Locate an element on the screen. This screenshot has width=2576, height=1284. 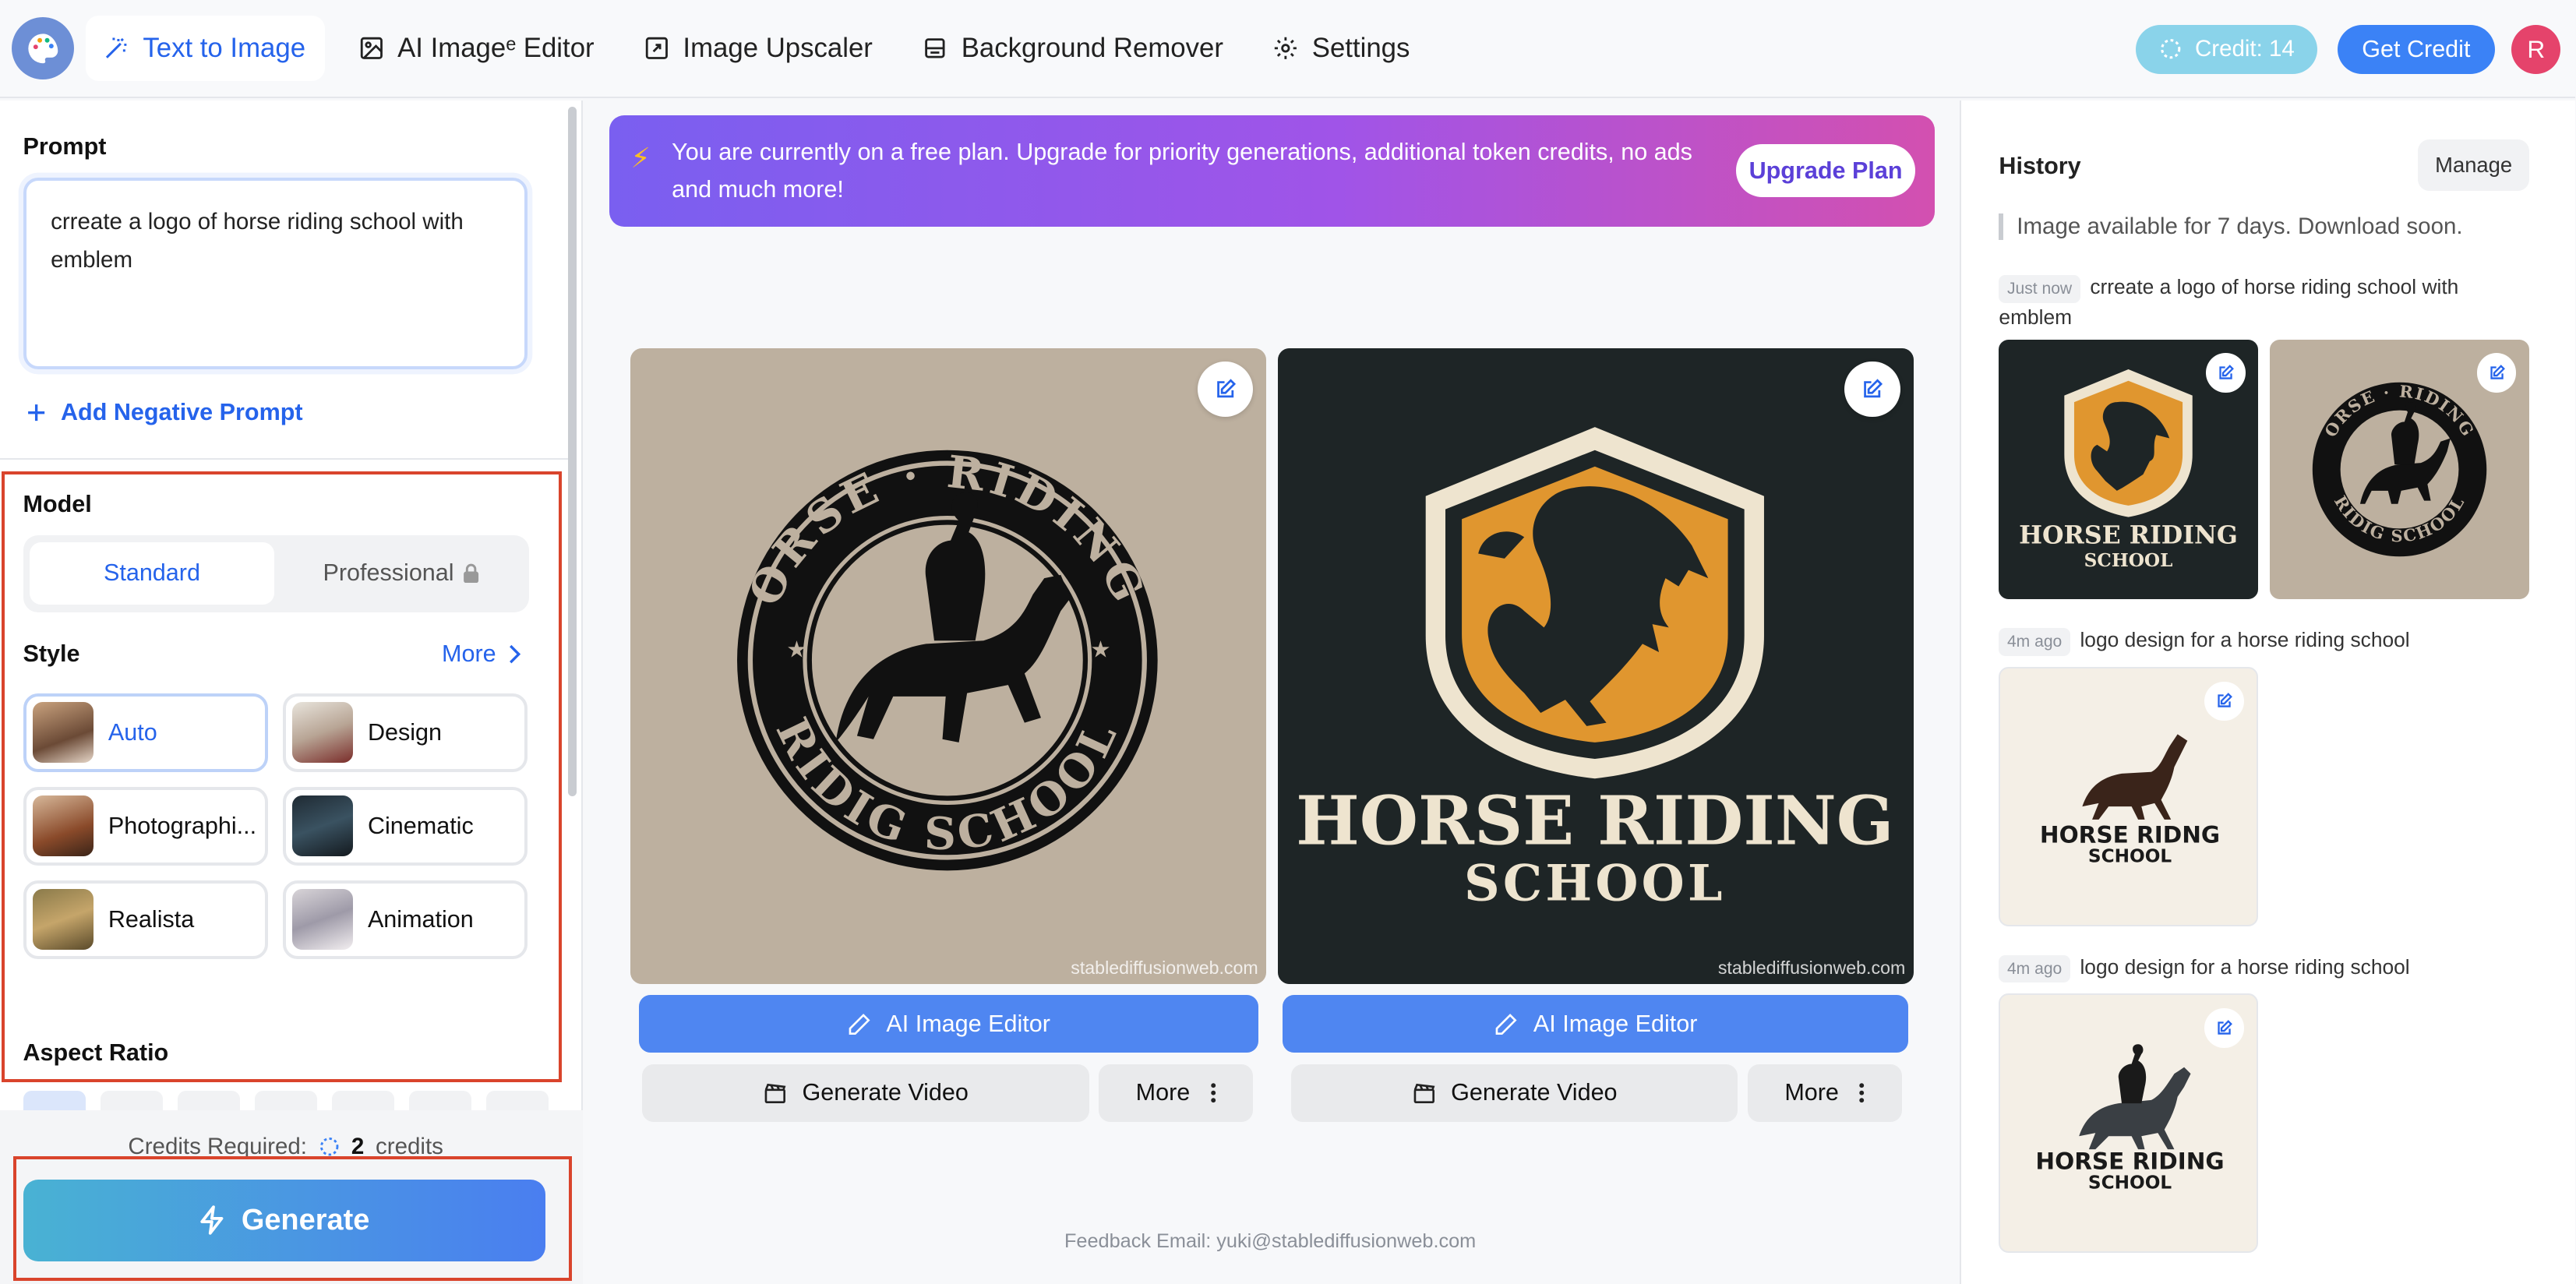
magic-wand-icon is located at coordinates (116, 48).